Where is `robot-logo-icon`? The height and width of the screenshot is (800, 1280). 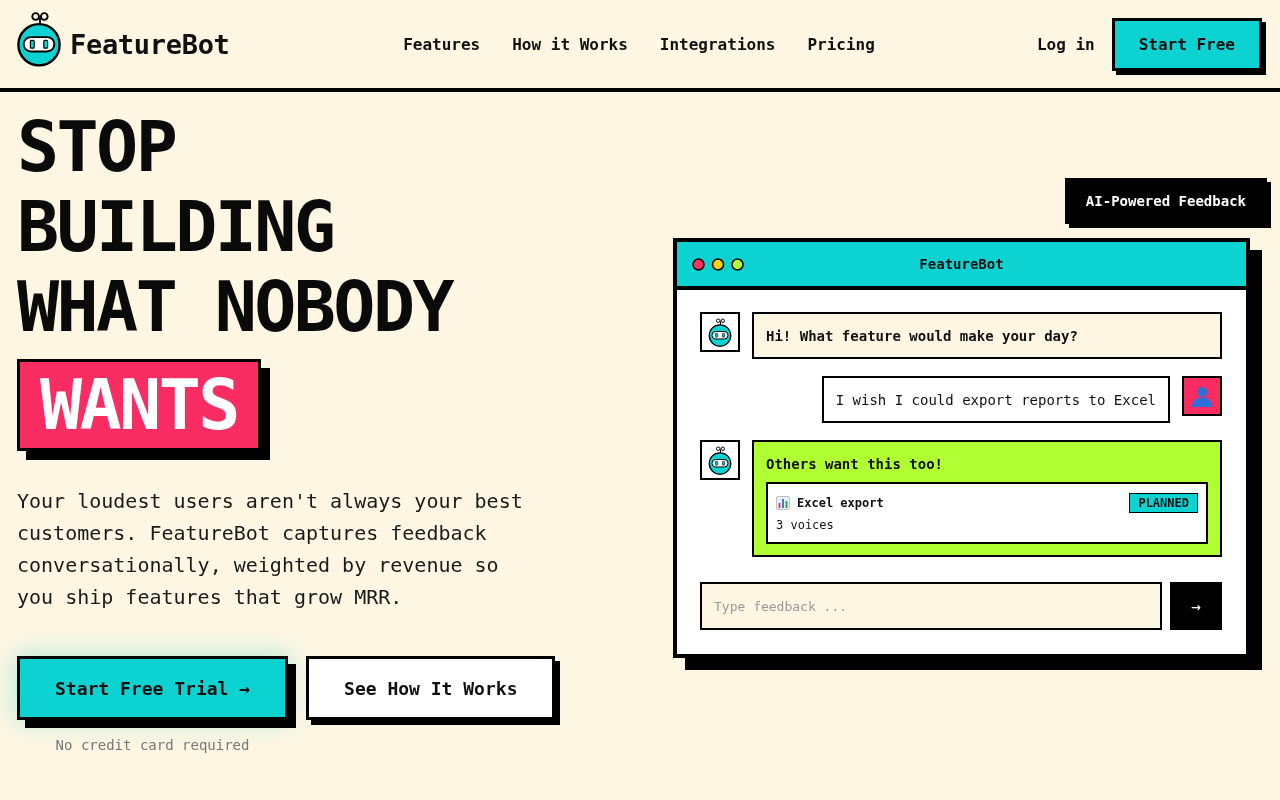 robot-logo-icon is located at coordinates (39, 39).